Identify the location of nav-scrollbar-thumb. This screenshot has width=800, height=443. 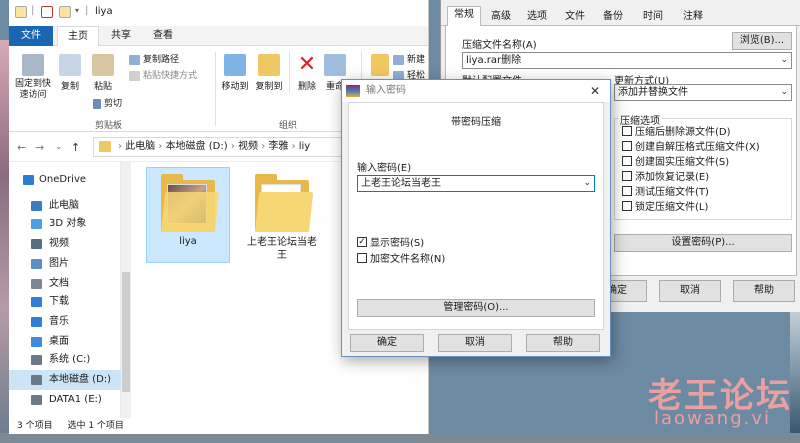
(126, 332).